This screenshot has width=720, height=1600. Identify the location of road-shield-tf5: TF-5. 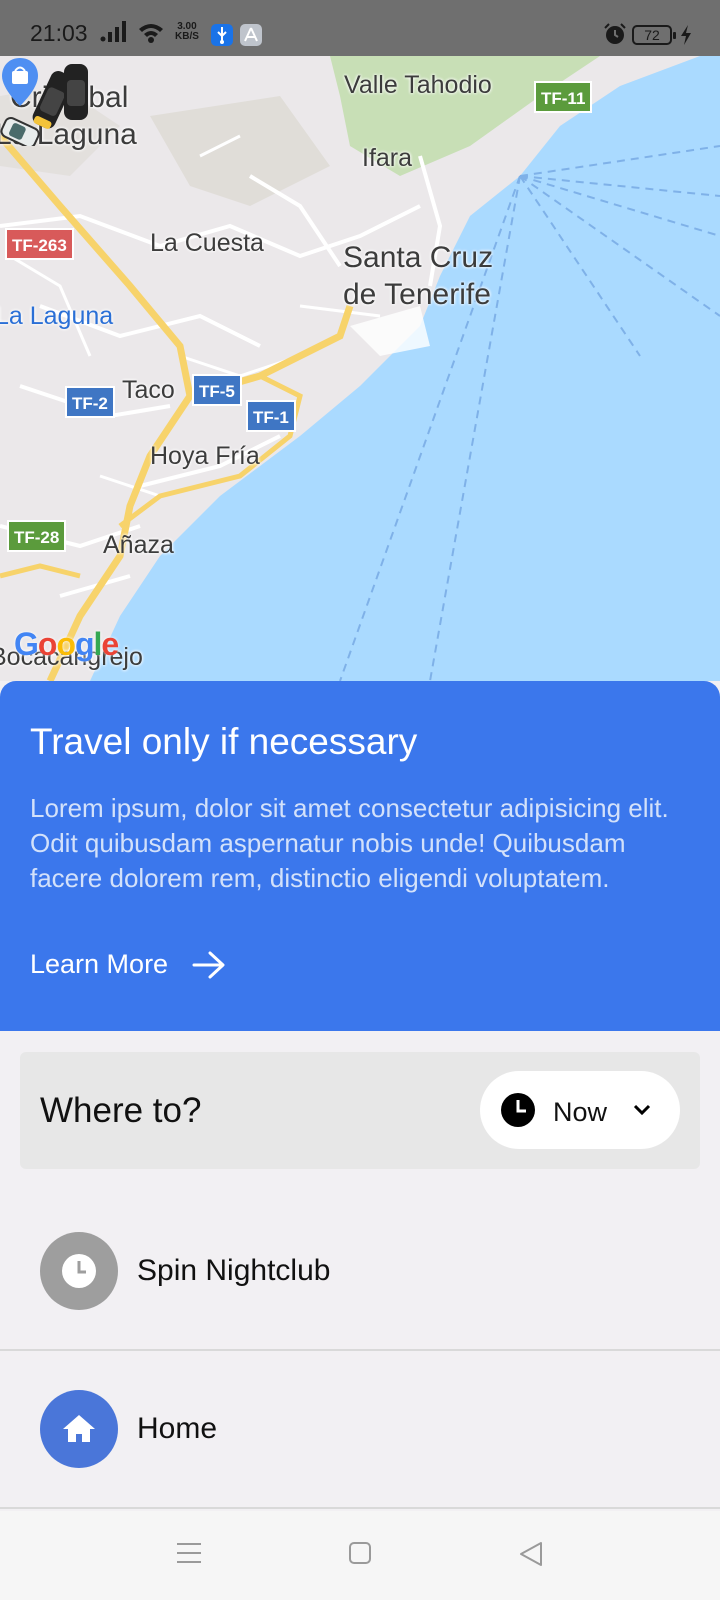
(217, 390).